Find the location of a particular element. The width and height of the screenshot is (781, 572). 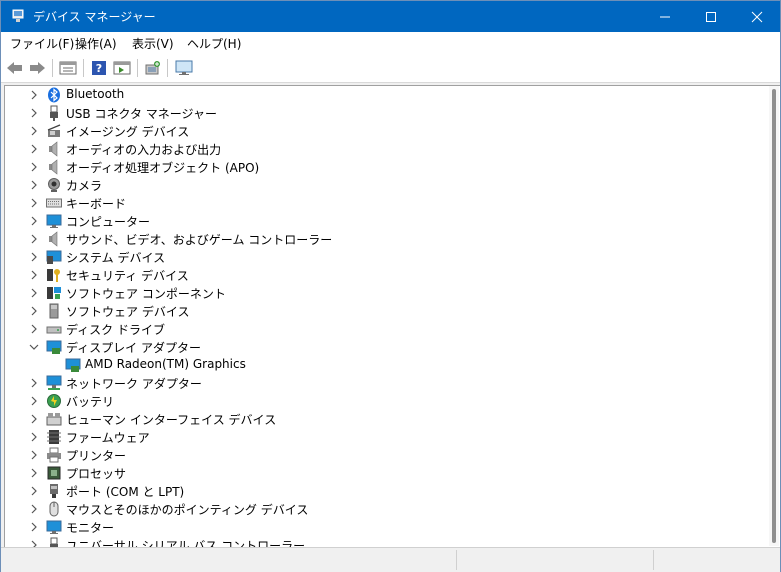

tree-item-software-components: ソフトウェア コンポーネント is located at coordinates (375, 293).